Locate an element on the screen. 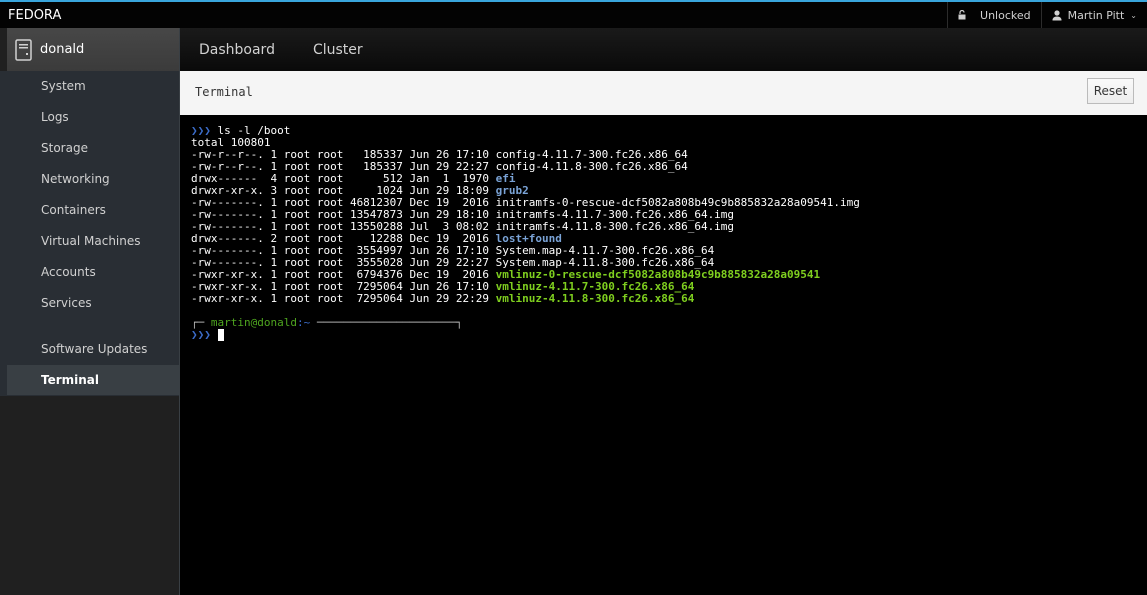 The width and height of the screenshot is (1147, 595). lock-status-label: Unlocked is located at coordinates (1005, 15).